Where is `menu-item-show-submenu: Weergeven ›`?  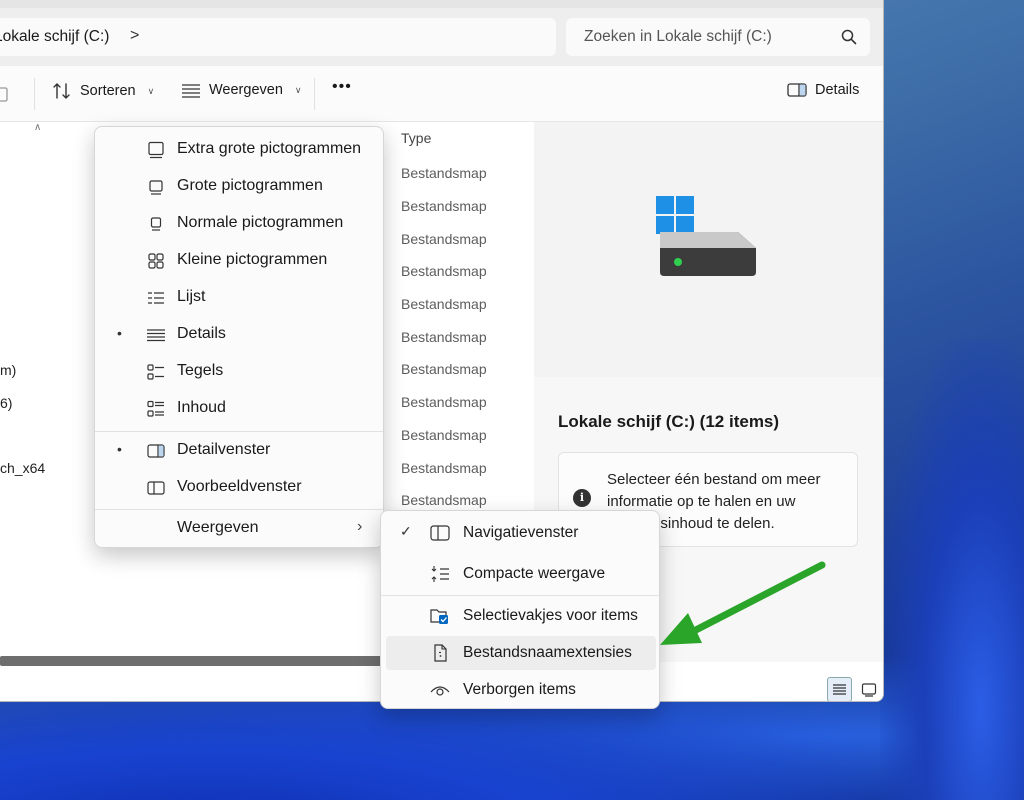
menu-item-show-submenu: Weergeven › is located at coordinates (239, 529).